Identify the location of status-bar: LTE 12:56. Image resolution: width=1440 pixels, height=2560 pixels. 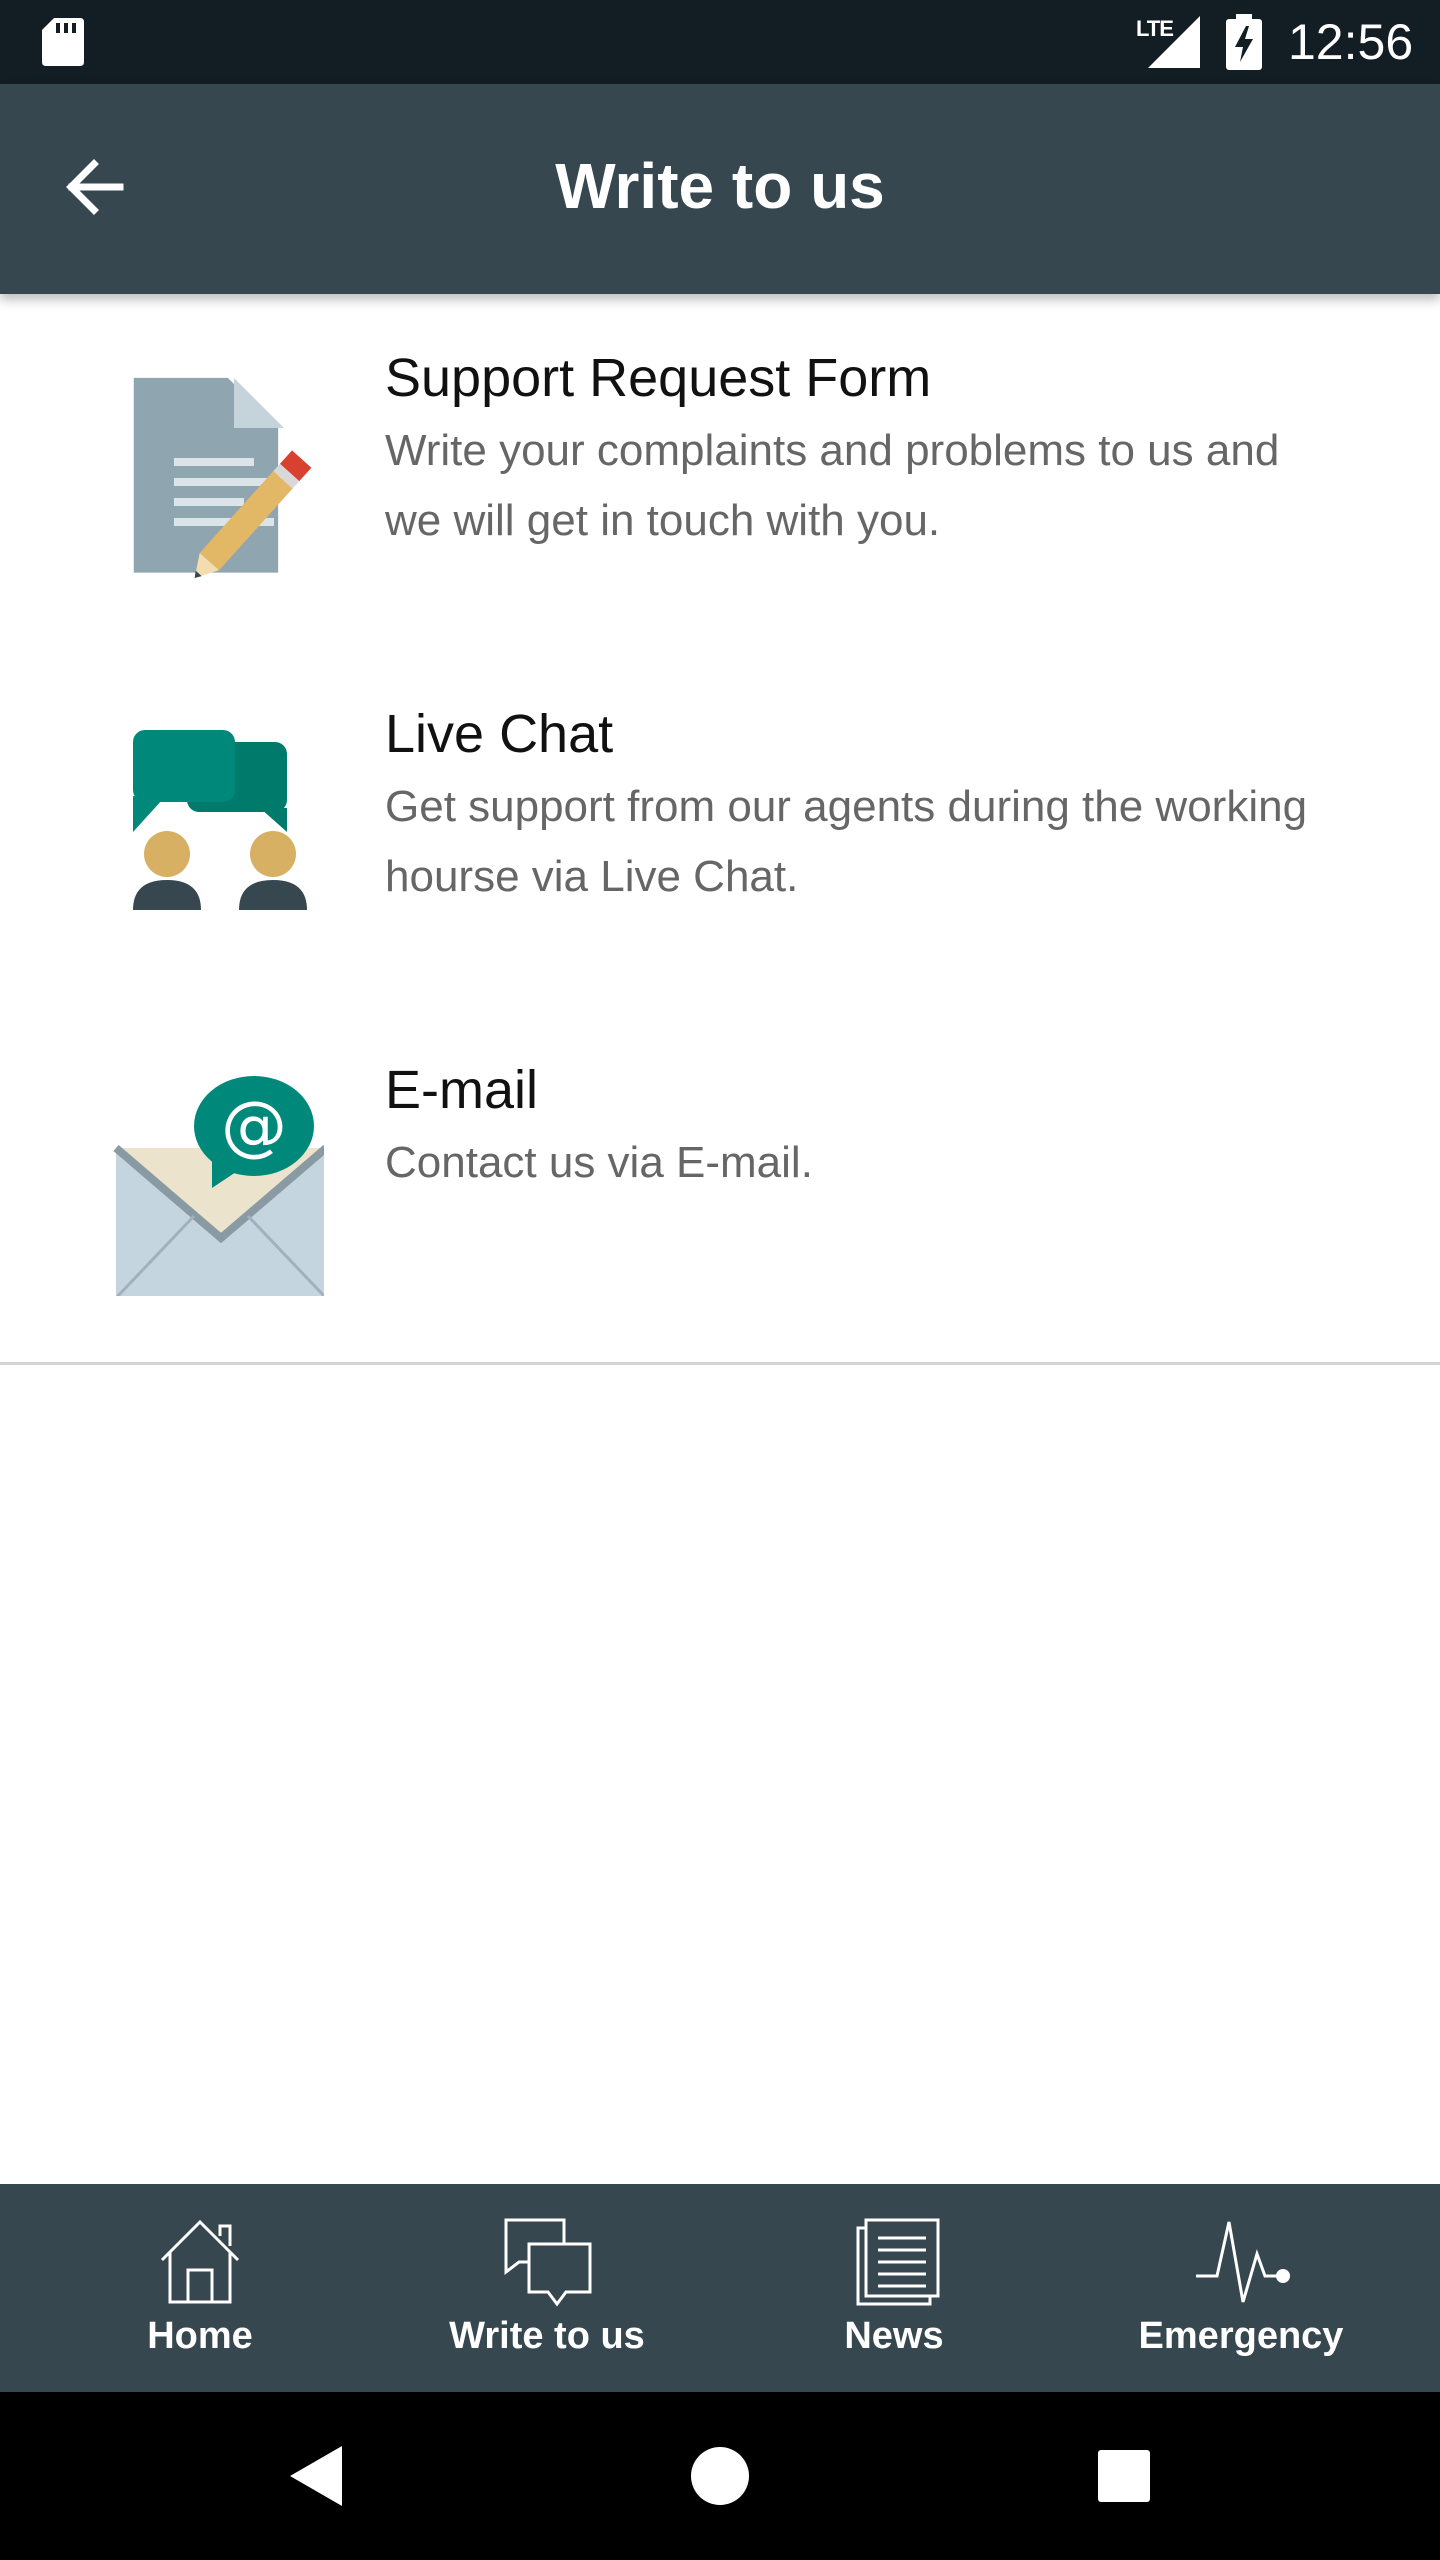
(720, 42).